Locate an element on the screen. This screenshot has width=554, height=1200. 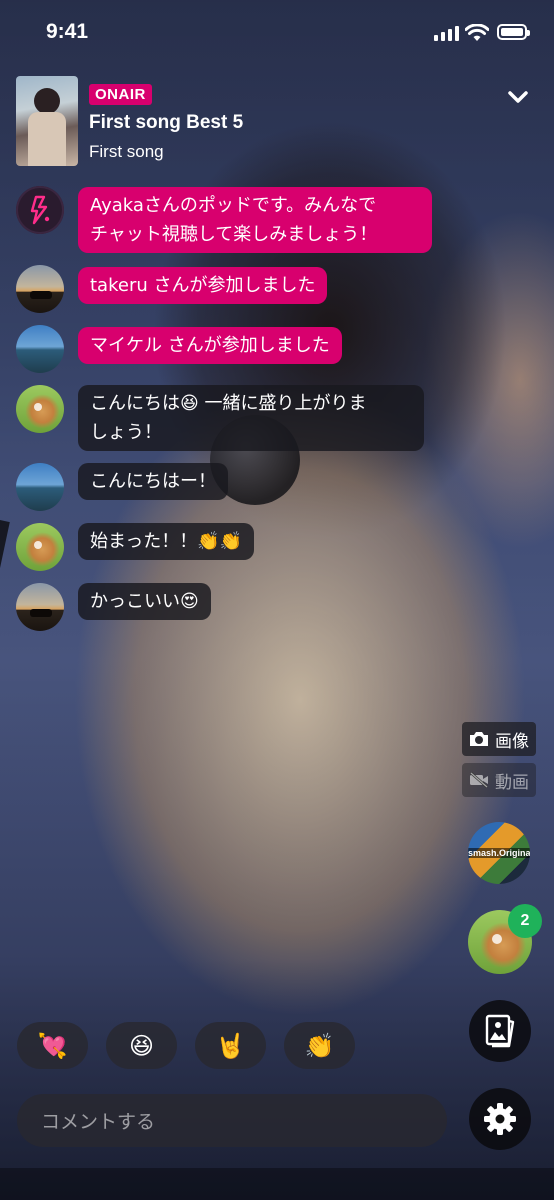
chat-text: Ayakaさんのポッドです。みんなで is located at coordinates (233, 205).